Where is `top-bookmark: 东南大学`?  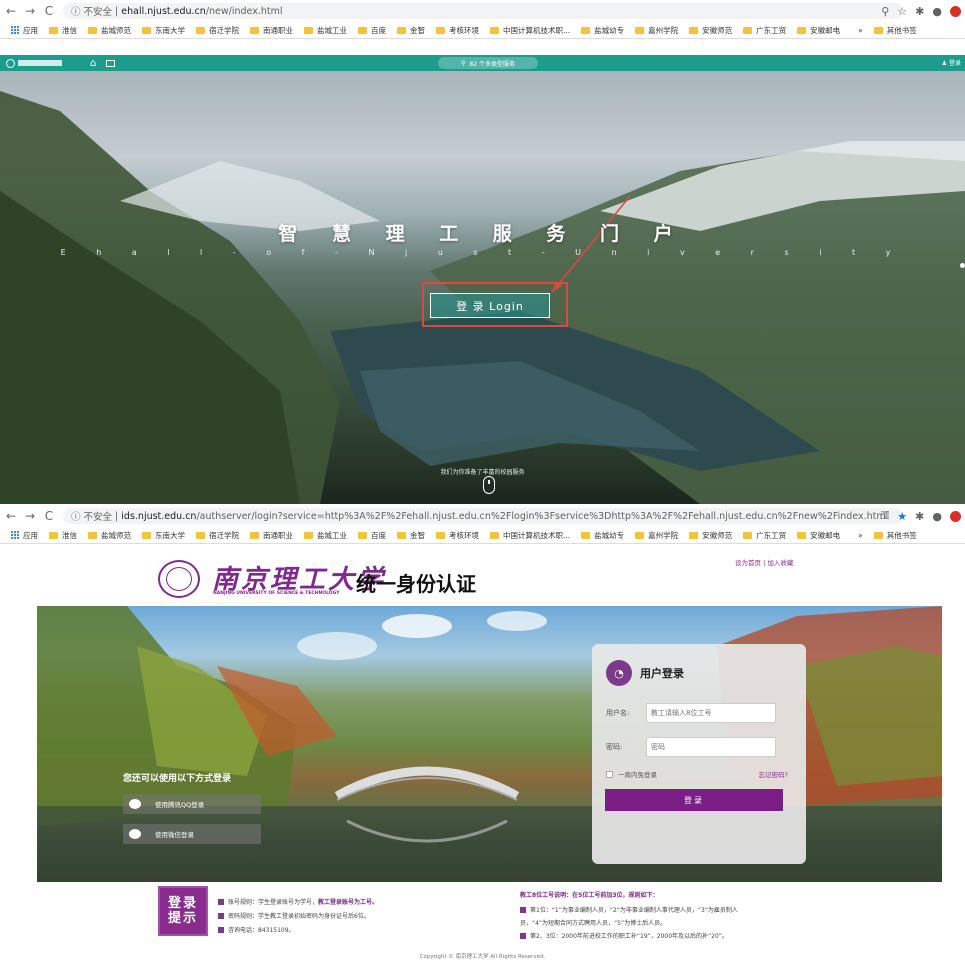 top-bookmark: 东南大学 is located at coordinates (163, 30).